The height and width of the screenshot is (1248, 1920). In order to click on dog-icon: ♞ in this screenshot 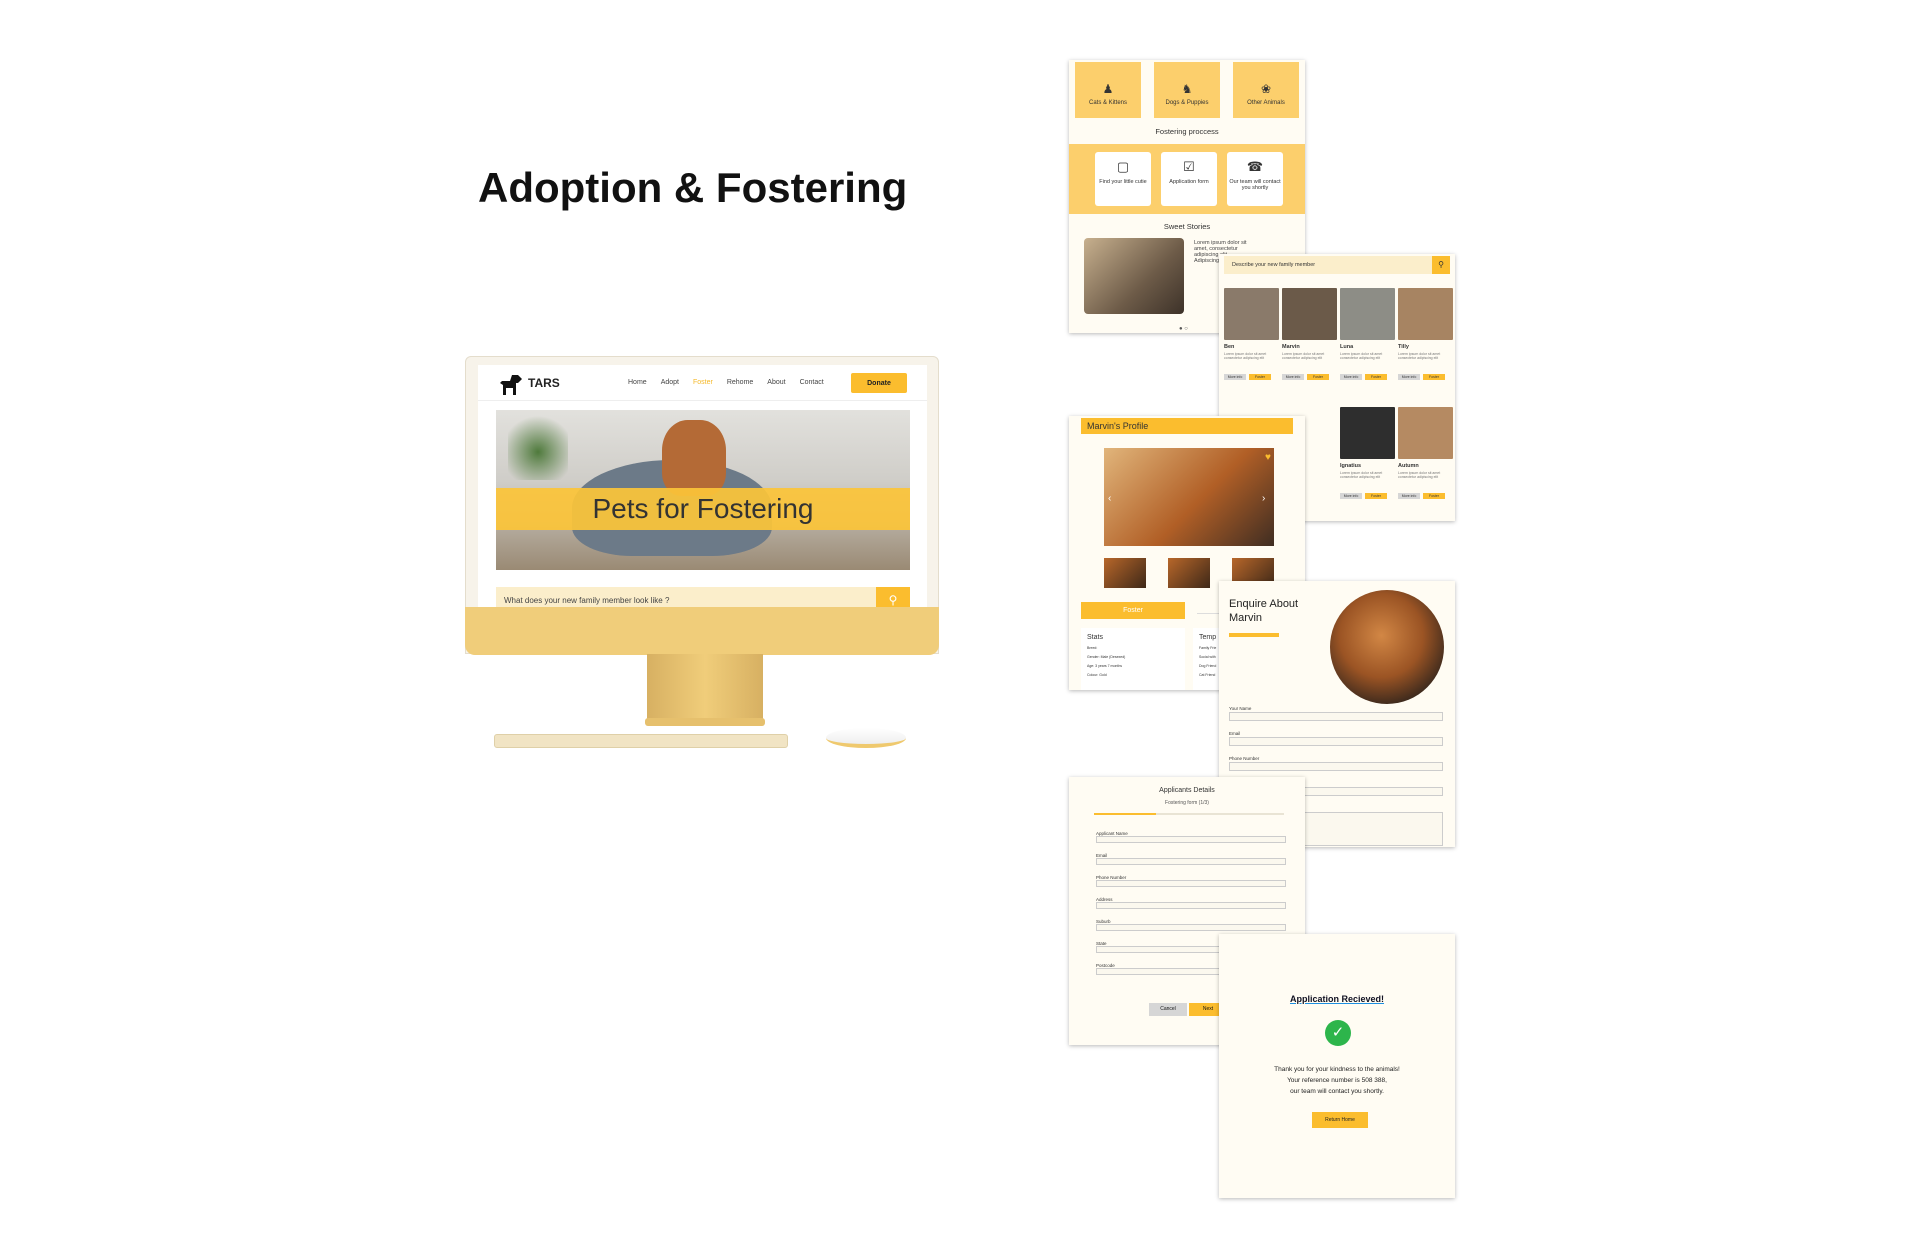, I will do `click(1187, 89)`.